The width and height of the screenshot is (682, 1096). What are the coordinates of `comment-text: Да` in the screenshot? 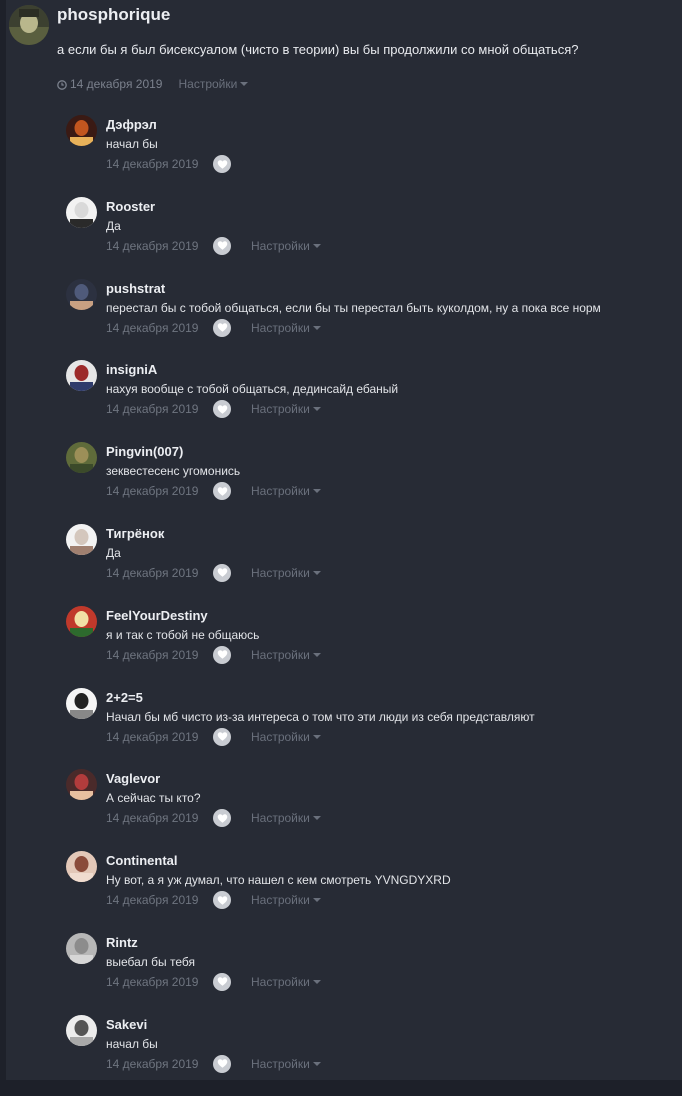 It's located at (113, 552).